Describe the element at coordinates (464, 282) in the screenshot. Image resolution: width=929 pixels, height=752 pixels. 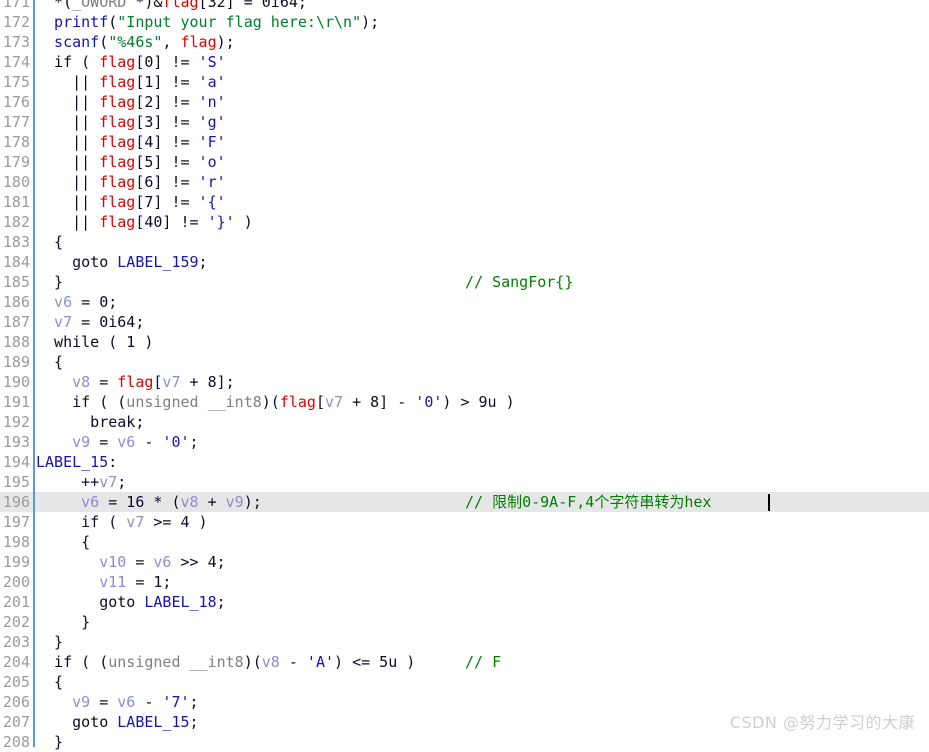
I see `code-line: 185} // SangFor{}` at that location.